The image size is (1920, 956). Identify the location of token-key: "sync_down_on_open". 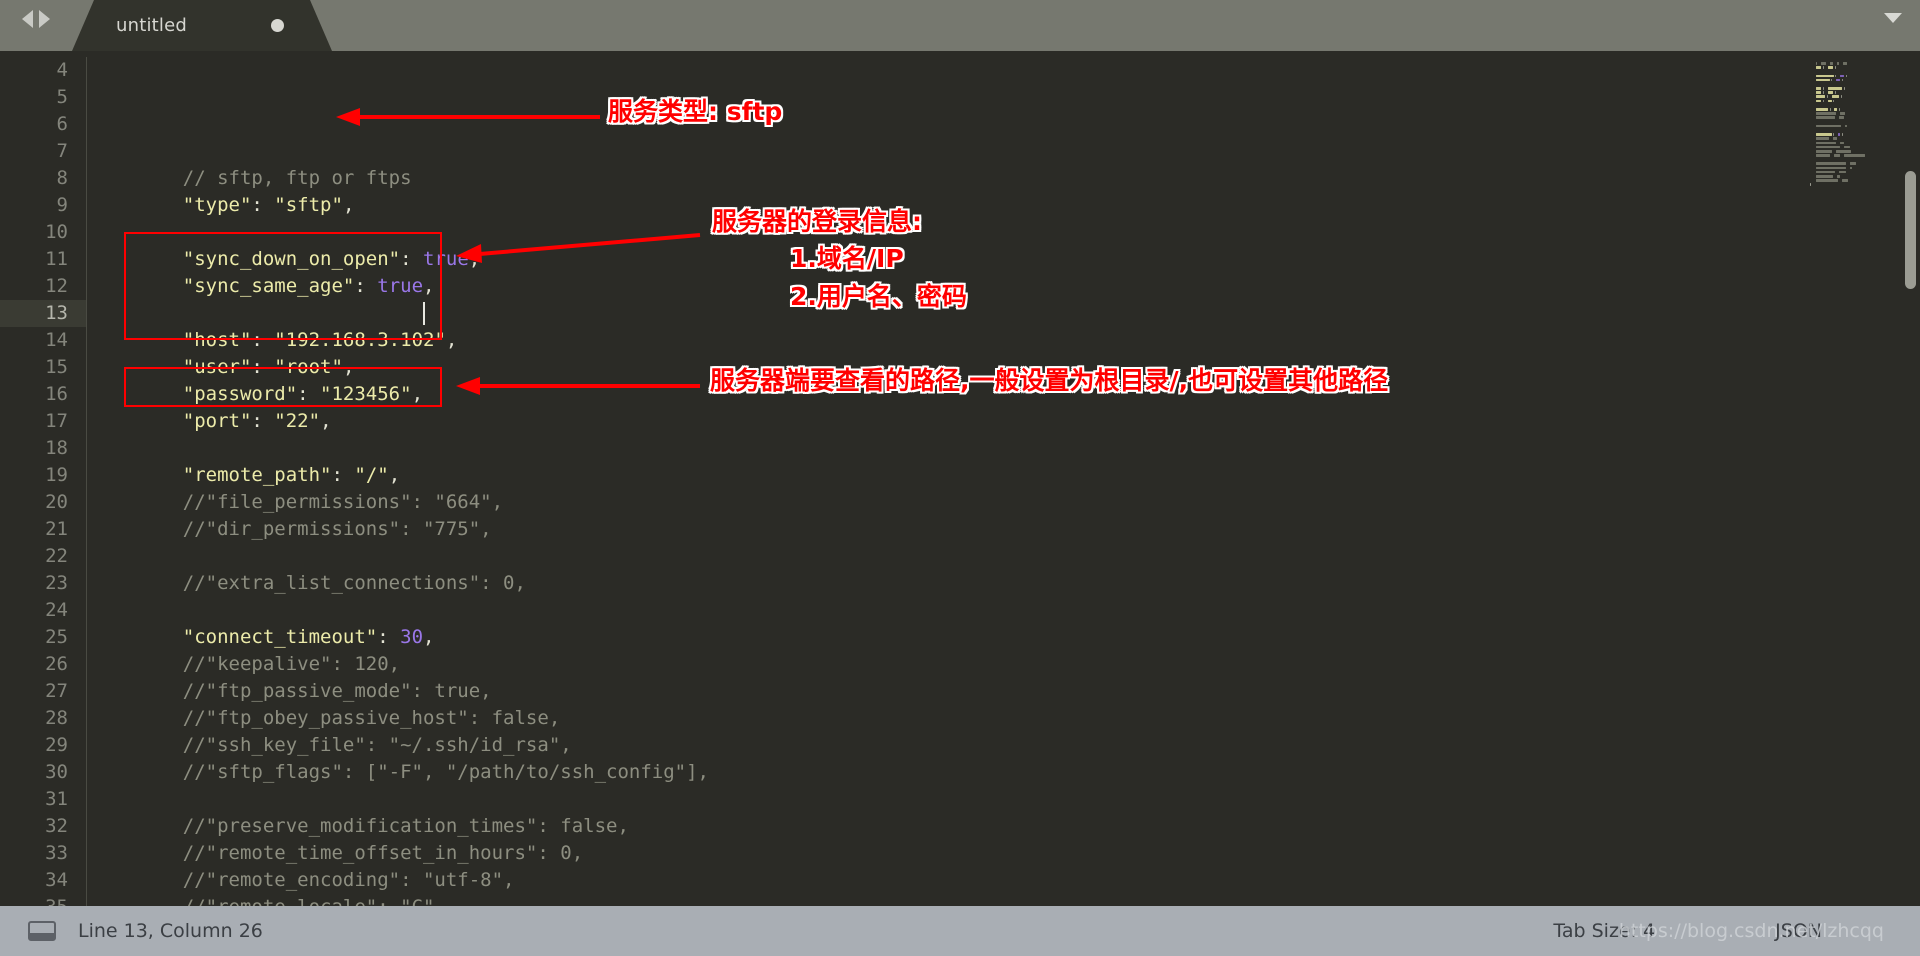
(291, 259).